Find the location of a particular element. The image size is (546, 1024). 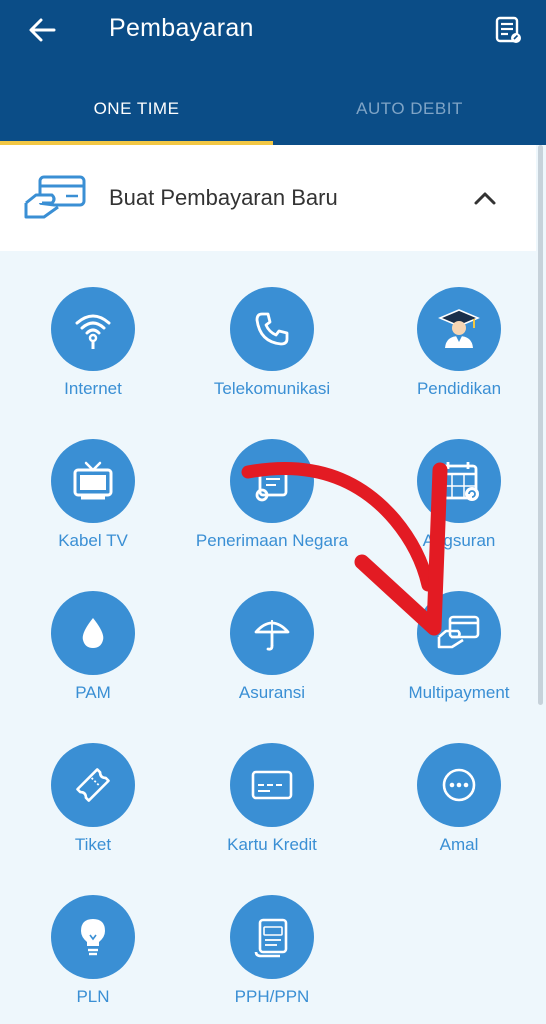

arrow-left-icon is located at coordinates (42, 30).